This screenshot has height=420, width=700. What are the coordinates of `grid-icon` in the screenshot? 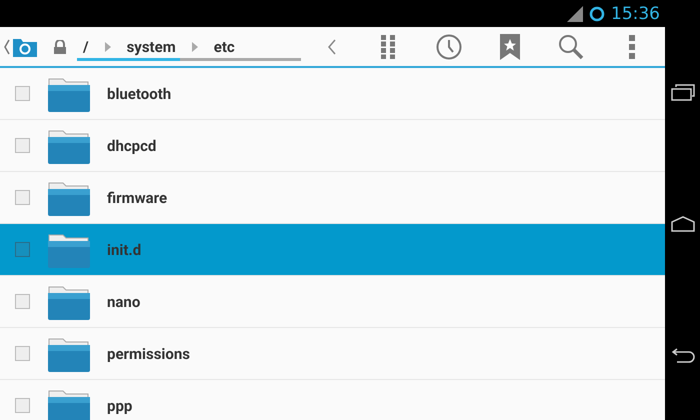 It's located at (387, 46).